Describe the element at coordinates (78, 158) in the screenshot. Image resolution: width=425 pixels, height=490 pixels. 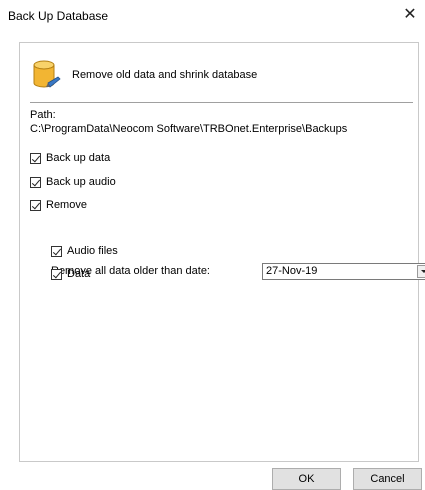
I see `backup-data-label: Back up data` at that location.